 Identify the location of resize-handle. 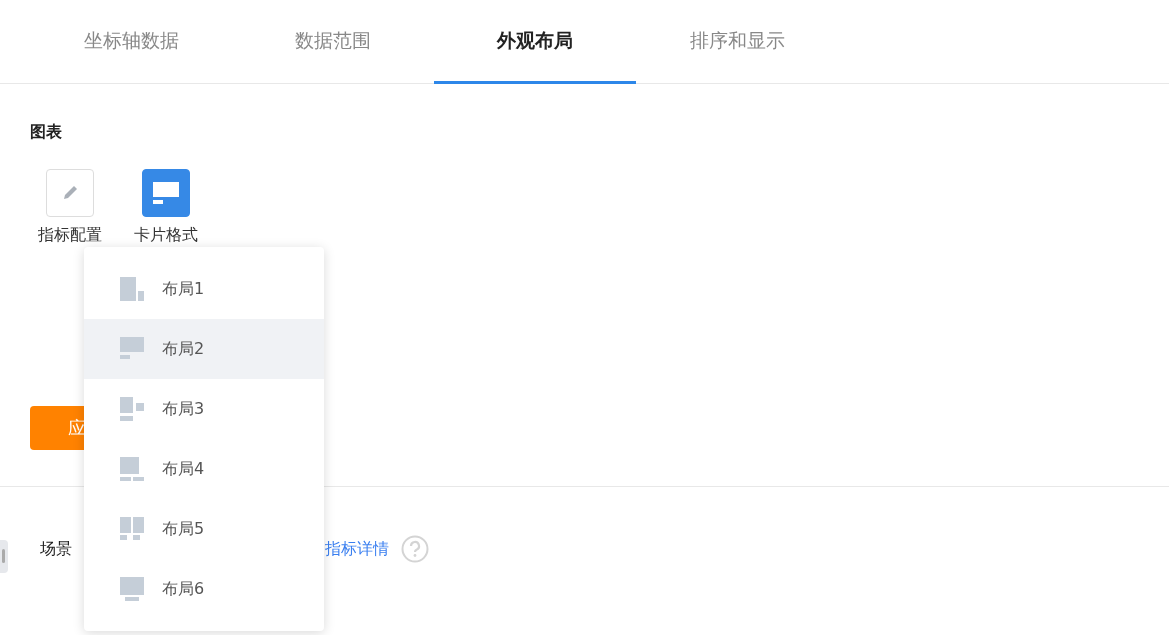
(4, 556).